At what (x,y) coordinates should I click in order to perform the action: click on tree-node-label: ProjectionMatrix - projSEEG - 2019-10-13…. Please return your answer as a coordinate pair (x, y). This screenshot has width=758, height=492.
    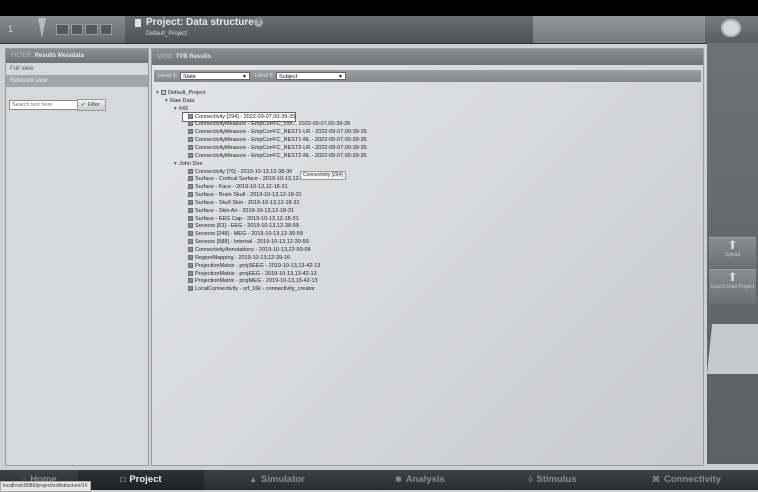
    Looking at the image, I should click on (258, 265).